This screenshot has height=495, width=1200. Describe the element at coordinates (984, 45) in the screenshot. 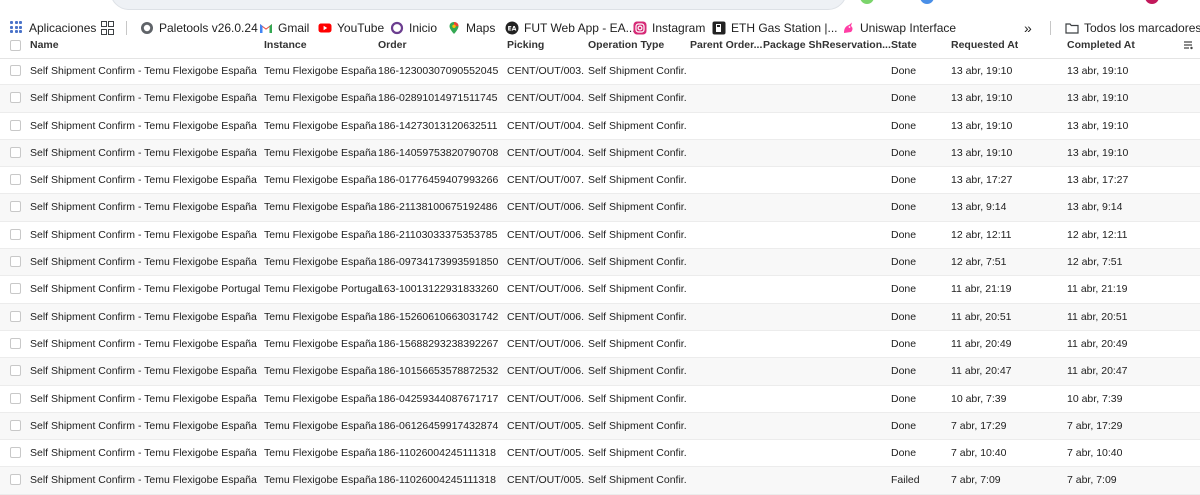

I see `column-header-requested-at: Requested At` at that location.